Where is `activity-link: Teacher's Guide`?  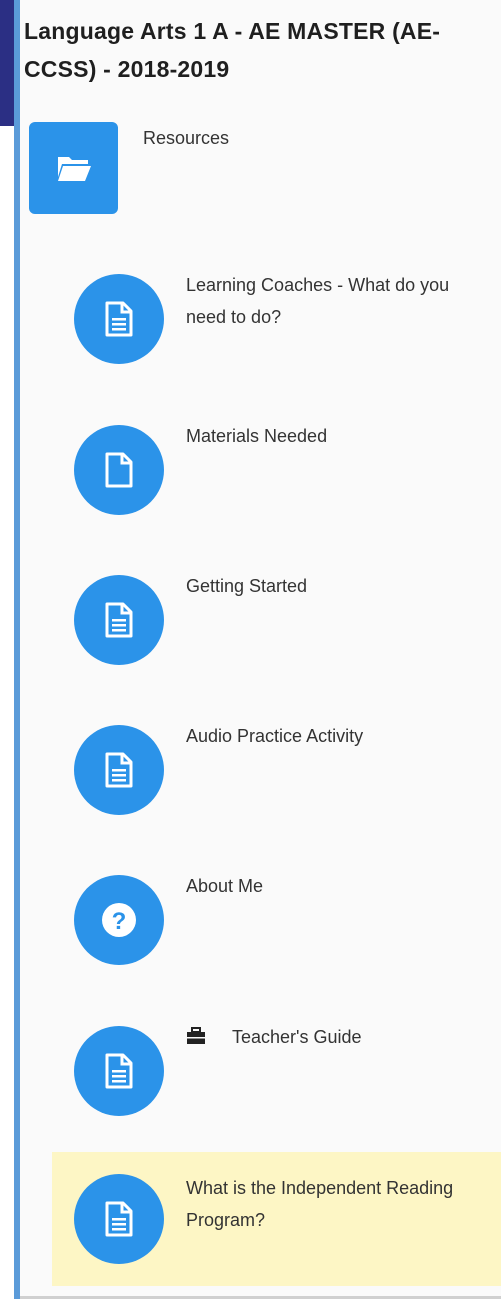
activity-link: Teacher's Guide is located at coordinates (362, 1037).